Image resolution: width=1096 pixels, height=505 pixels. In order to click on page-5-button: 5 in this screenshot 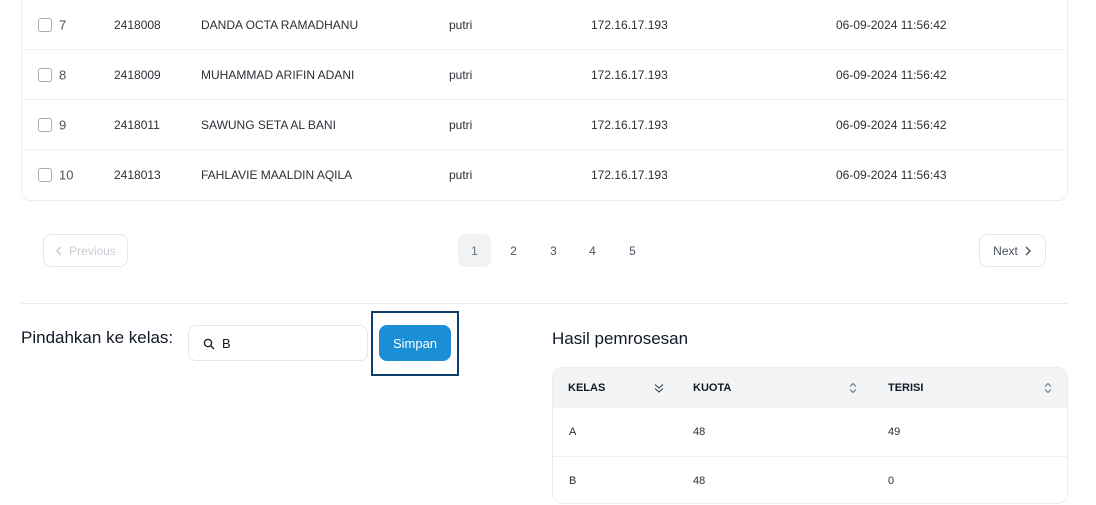, I will do `click(632, 250)`.